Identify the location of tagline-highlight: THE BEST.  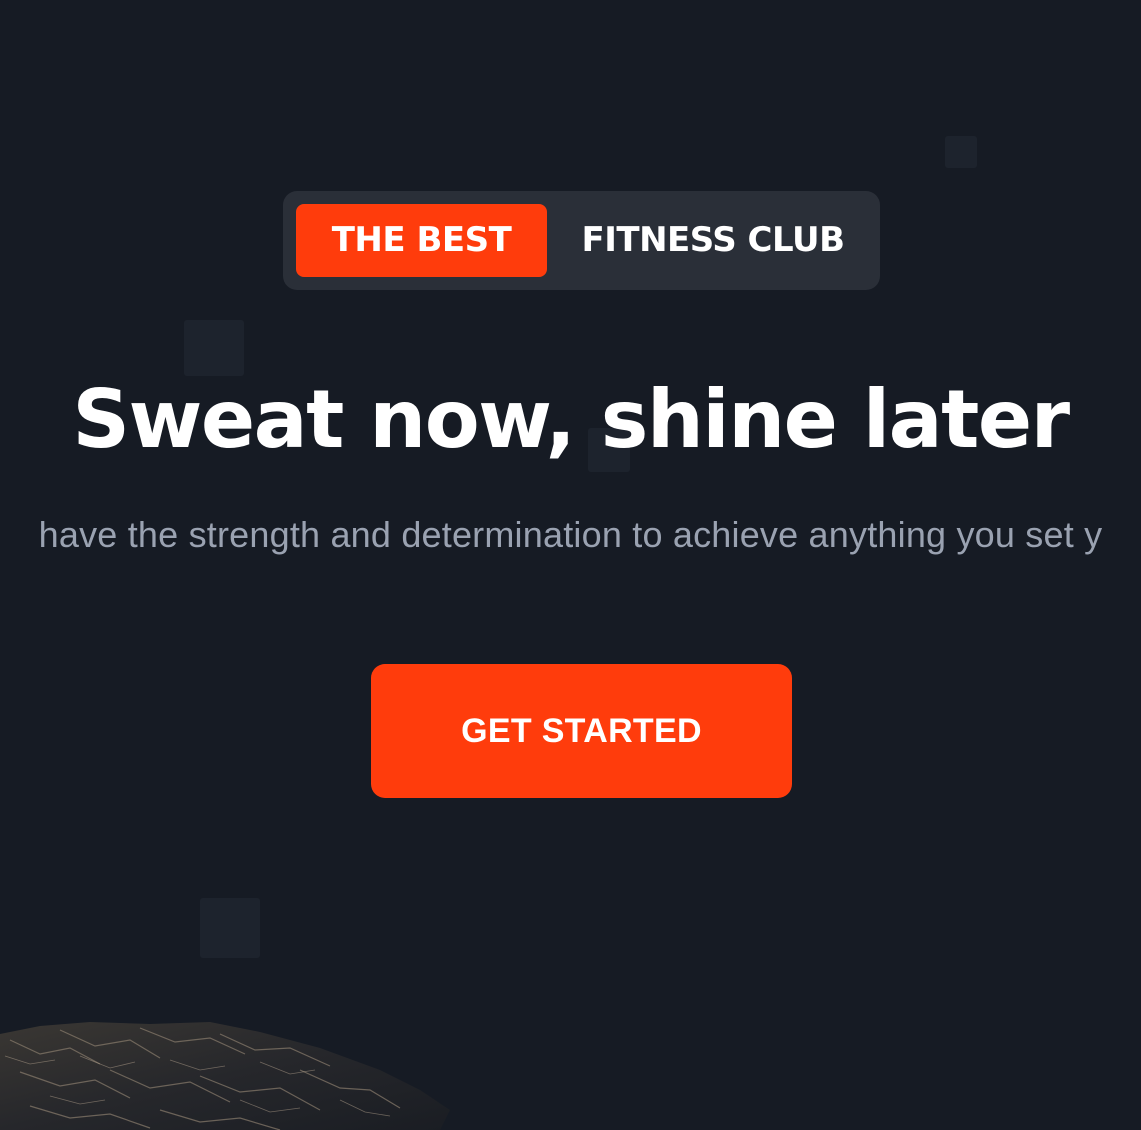
(421, 240).